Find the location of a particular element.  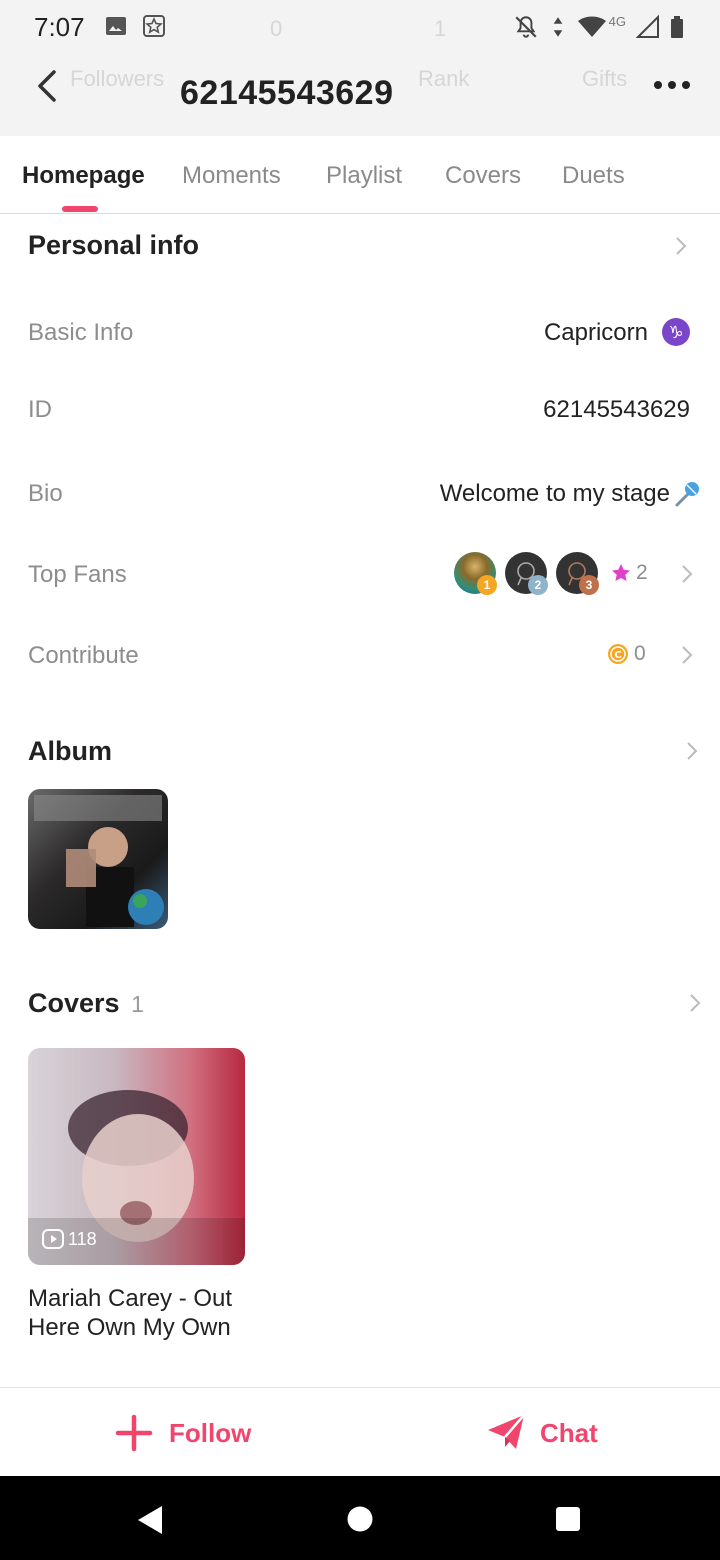

tab-covers: Covers is located at coordinates (483, 176).